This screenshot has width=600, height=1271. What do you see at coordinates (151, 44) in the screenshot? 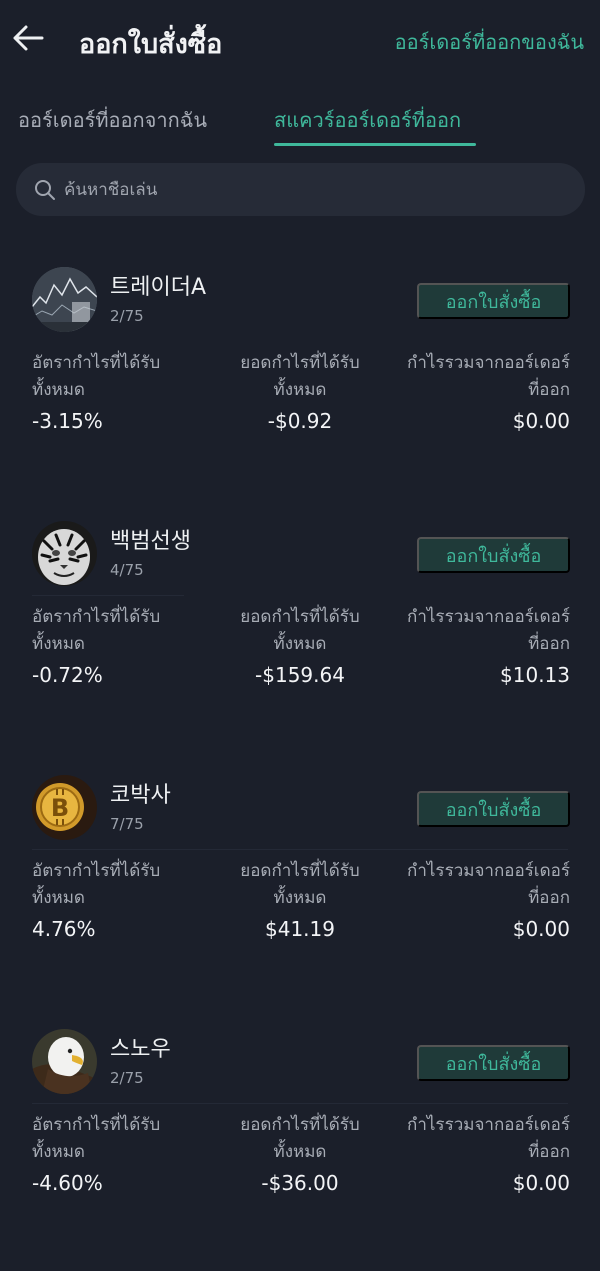
I see `page-title: ออกใบสั่งซื้อ` at bounding box center [151, 44].